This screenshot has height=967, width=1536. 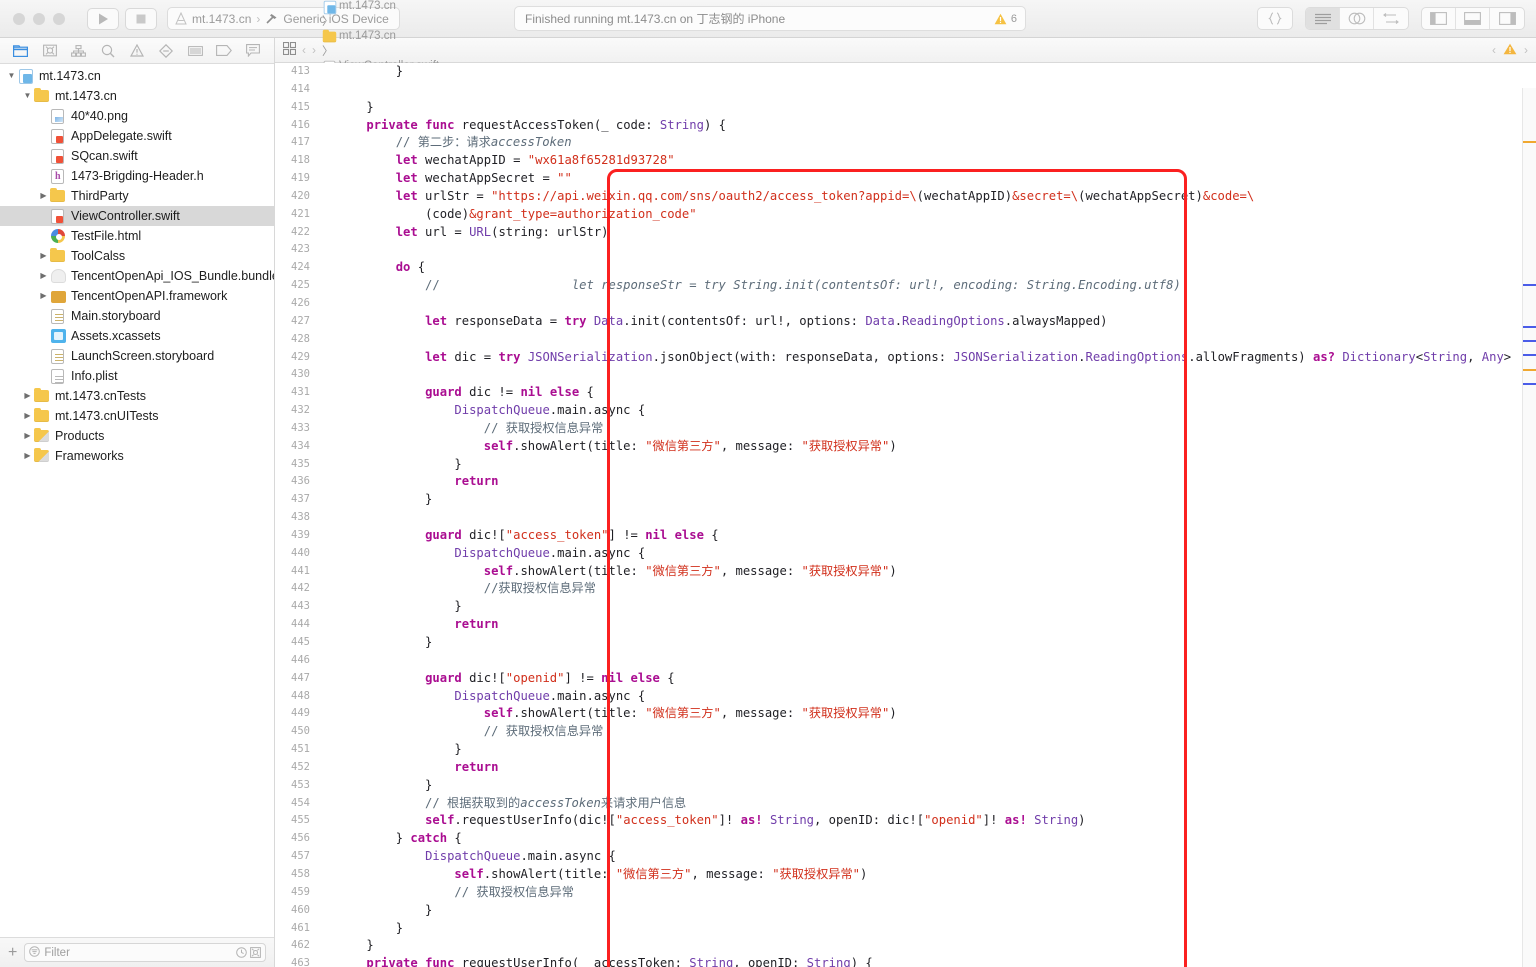 What do you see at coordinates (145, 952) in the screenshot?
I see `filter-input: Filter` at bounding box center [145, 952].